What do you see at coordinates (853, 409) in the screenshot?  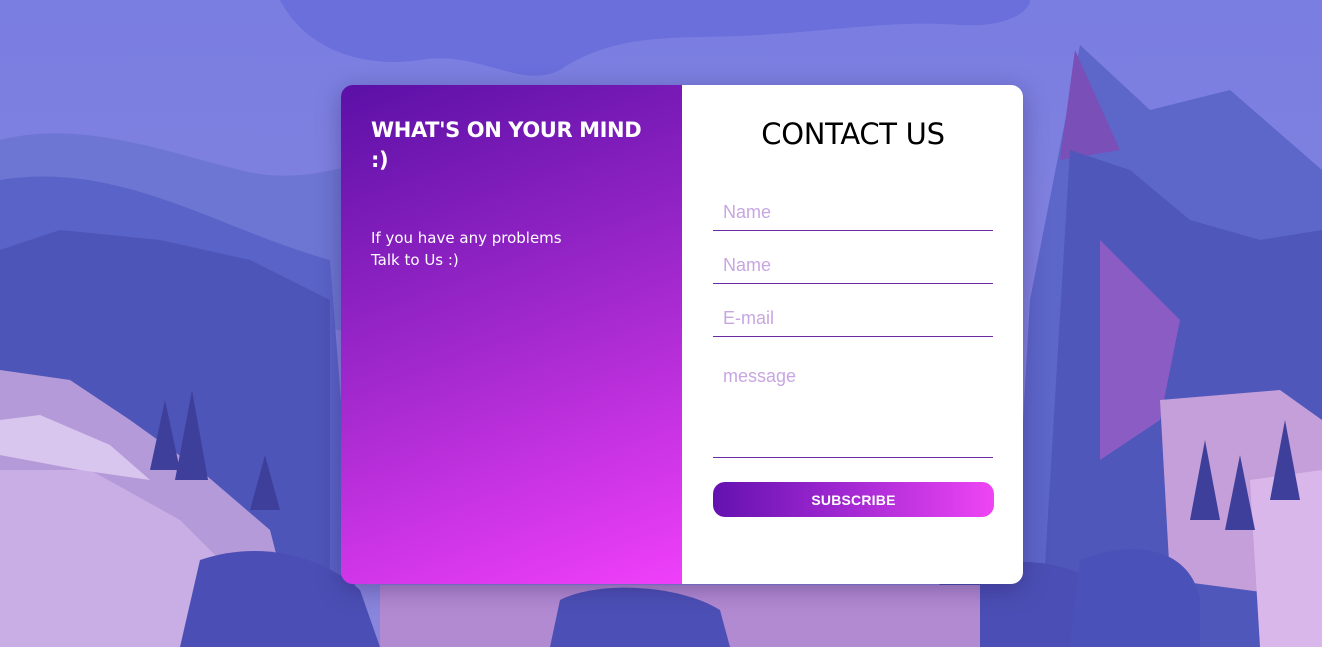 I see `message-textarea` at bounding box center [853, 409].